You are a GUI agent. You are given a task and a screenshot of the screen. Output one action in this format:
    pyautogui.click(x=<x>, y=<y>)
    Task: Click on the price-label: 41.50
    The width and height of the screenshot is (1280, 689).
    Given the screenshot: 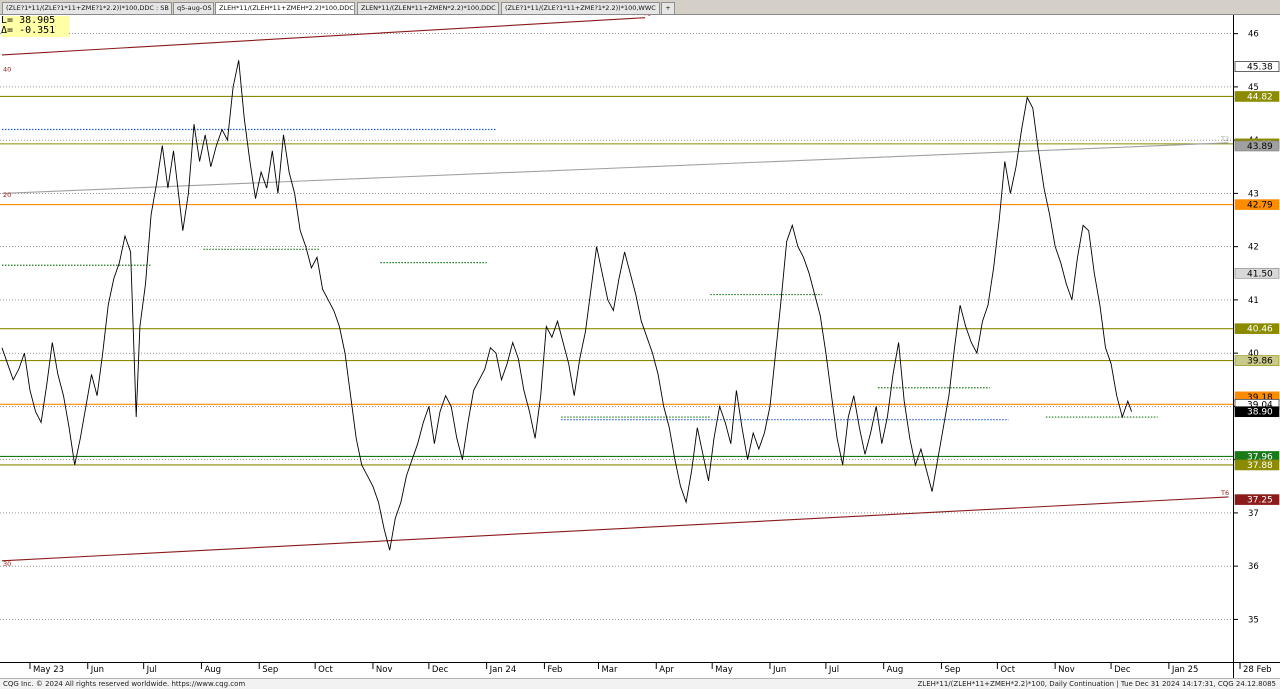 What is the action you would take?
    pyautogui.click(x=1260, y=274)
    